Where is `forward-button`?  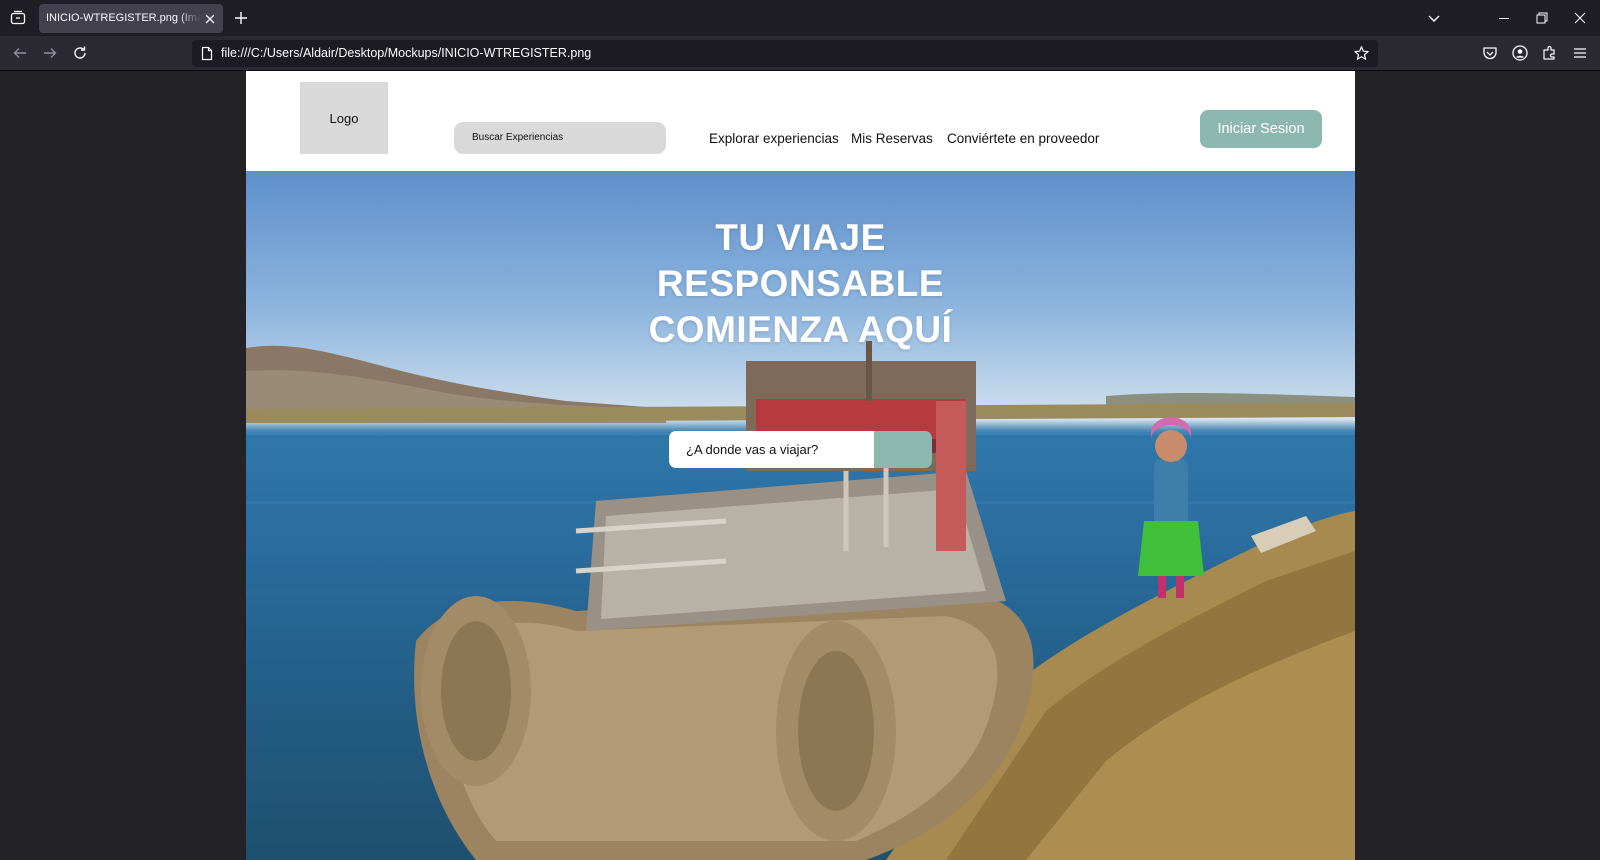 forward-button is located at coordinates (50, 53).